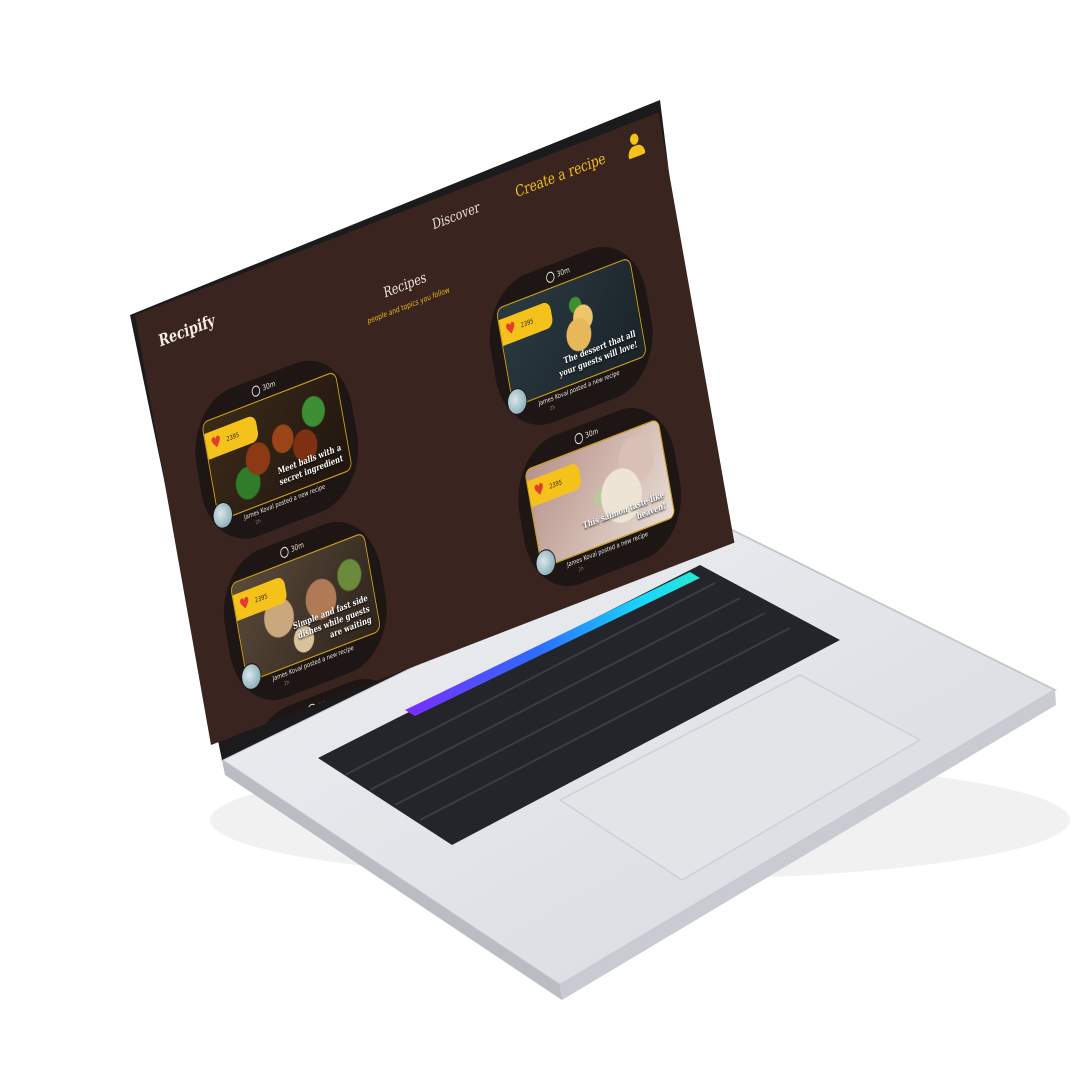  What do you see at coordinates (310, 464) in the screenshot?
I see `recipe-caption: Meet balls with a secret ingredient` at bounding box center [310, 464].